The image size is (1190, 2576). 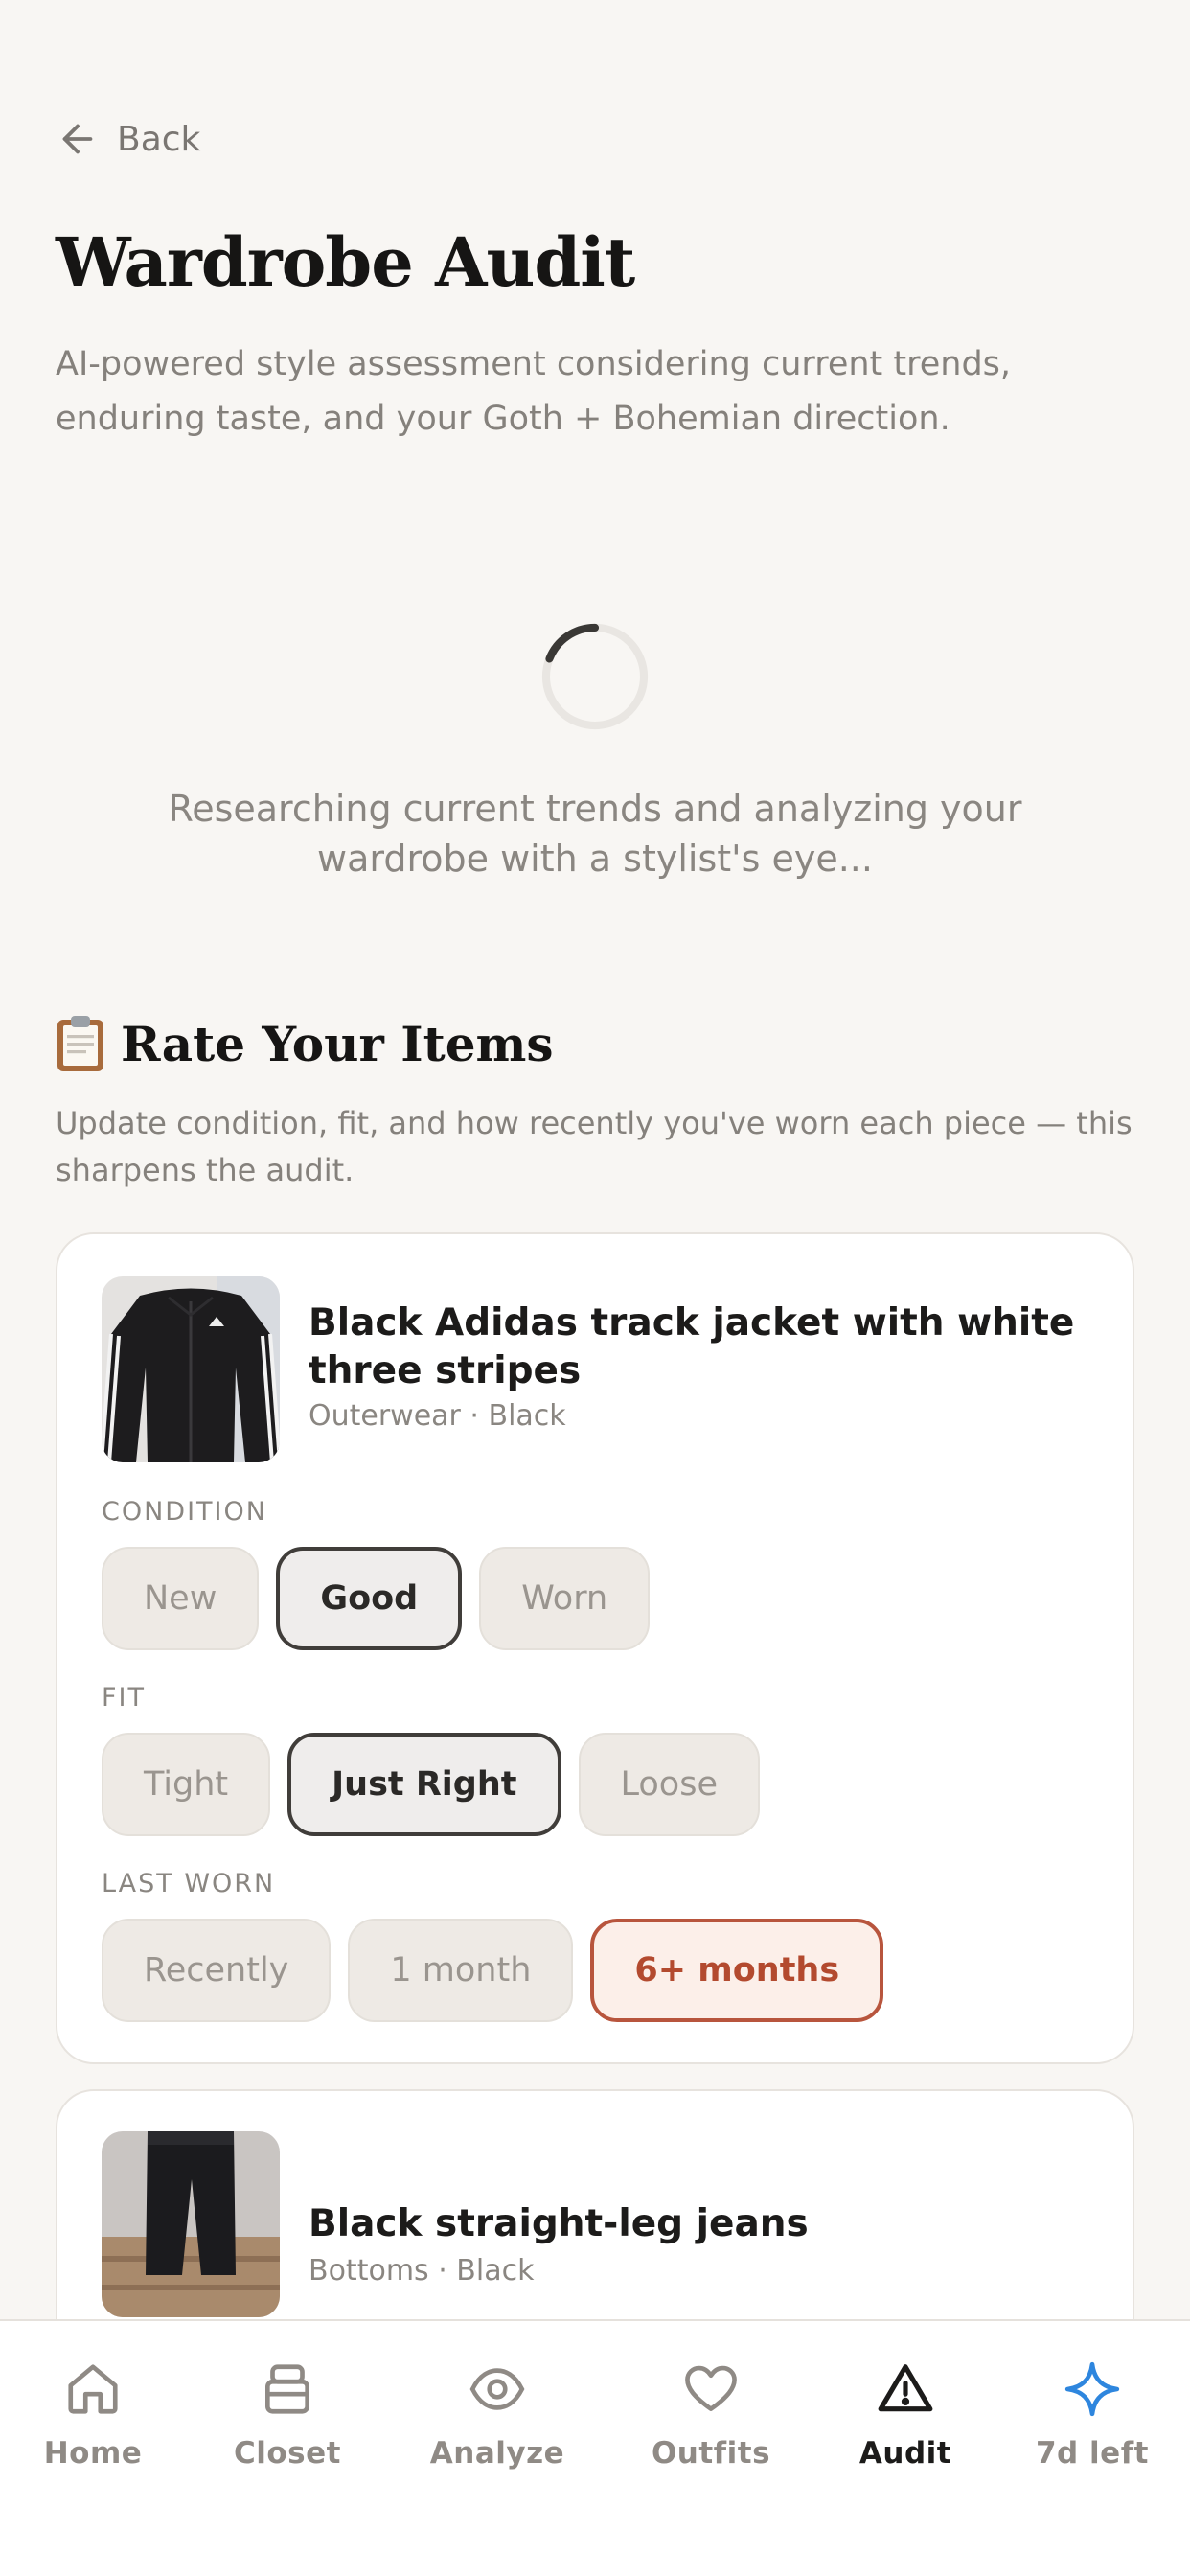 What do you see at coordinates (80, 1043) in the screenshot?
I see `clipboard-icon` at bounding box center [80, 1043].